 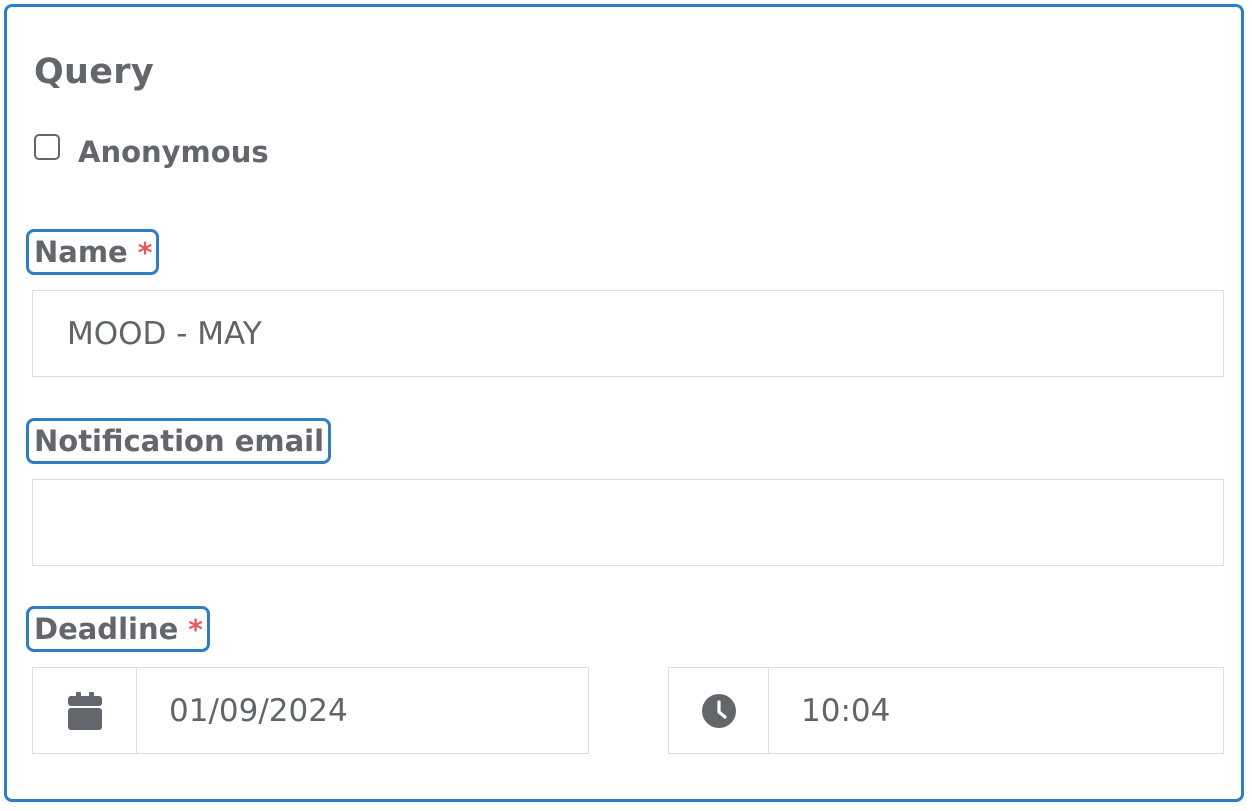 I want to click on deadline-date-picker: 01/09/2024, so click(x=310, y=710).